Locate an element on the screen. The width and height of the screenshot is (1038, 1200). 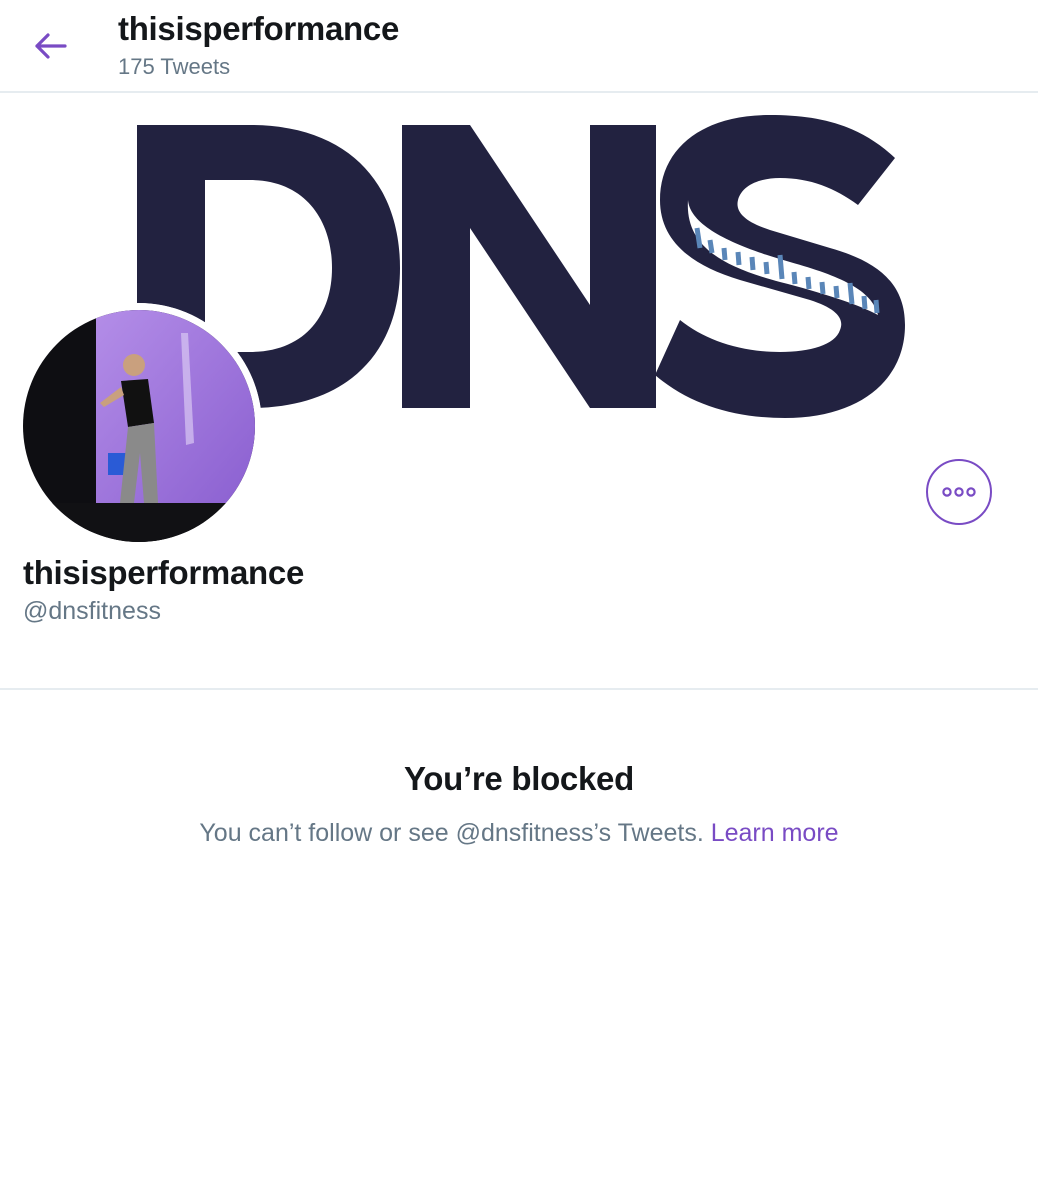
profile-display-name: thisisperformance is located at coordinates (163, 572).